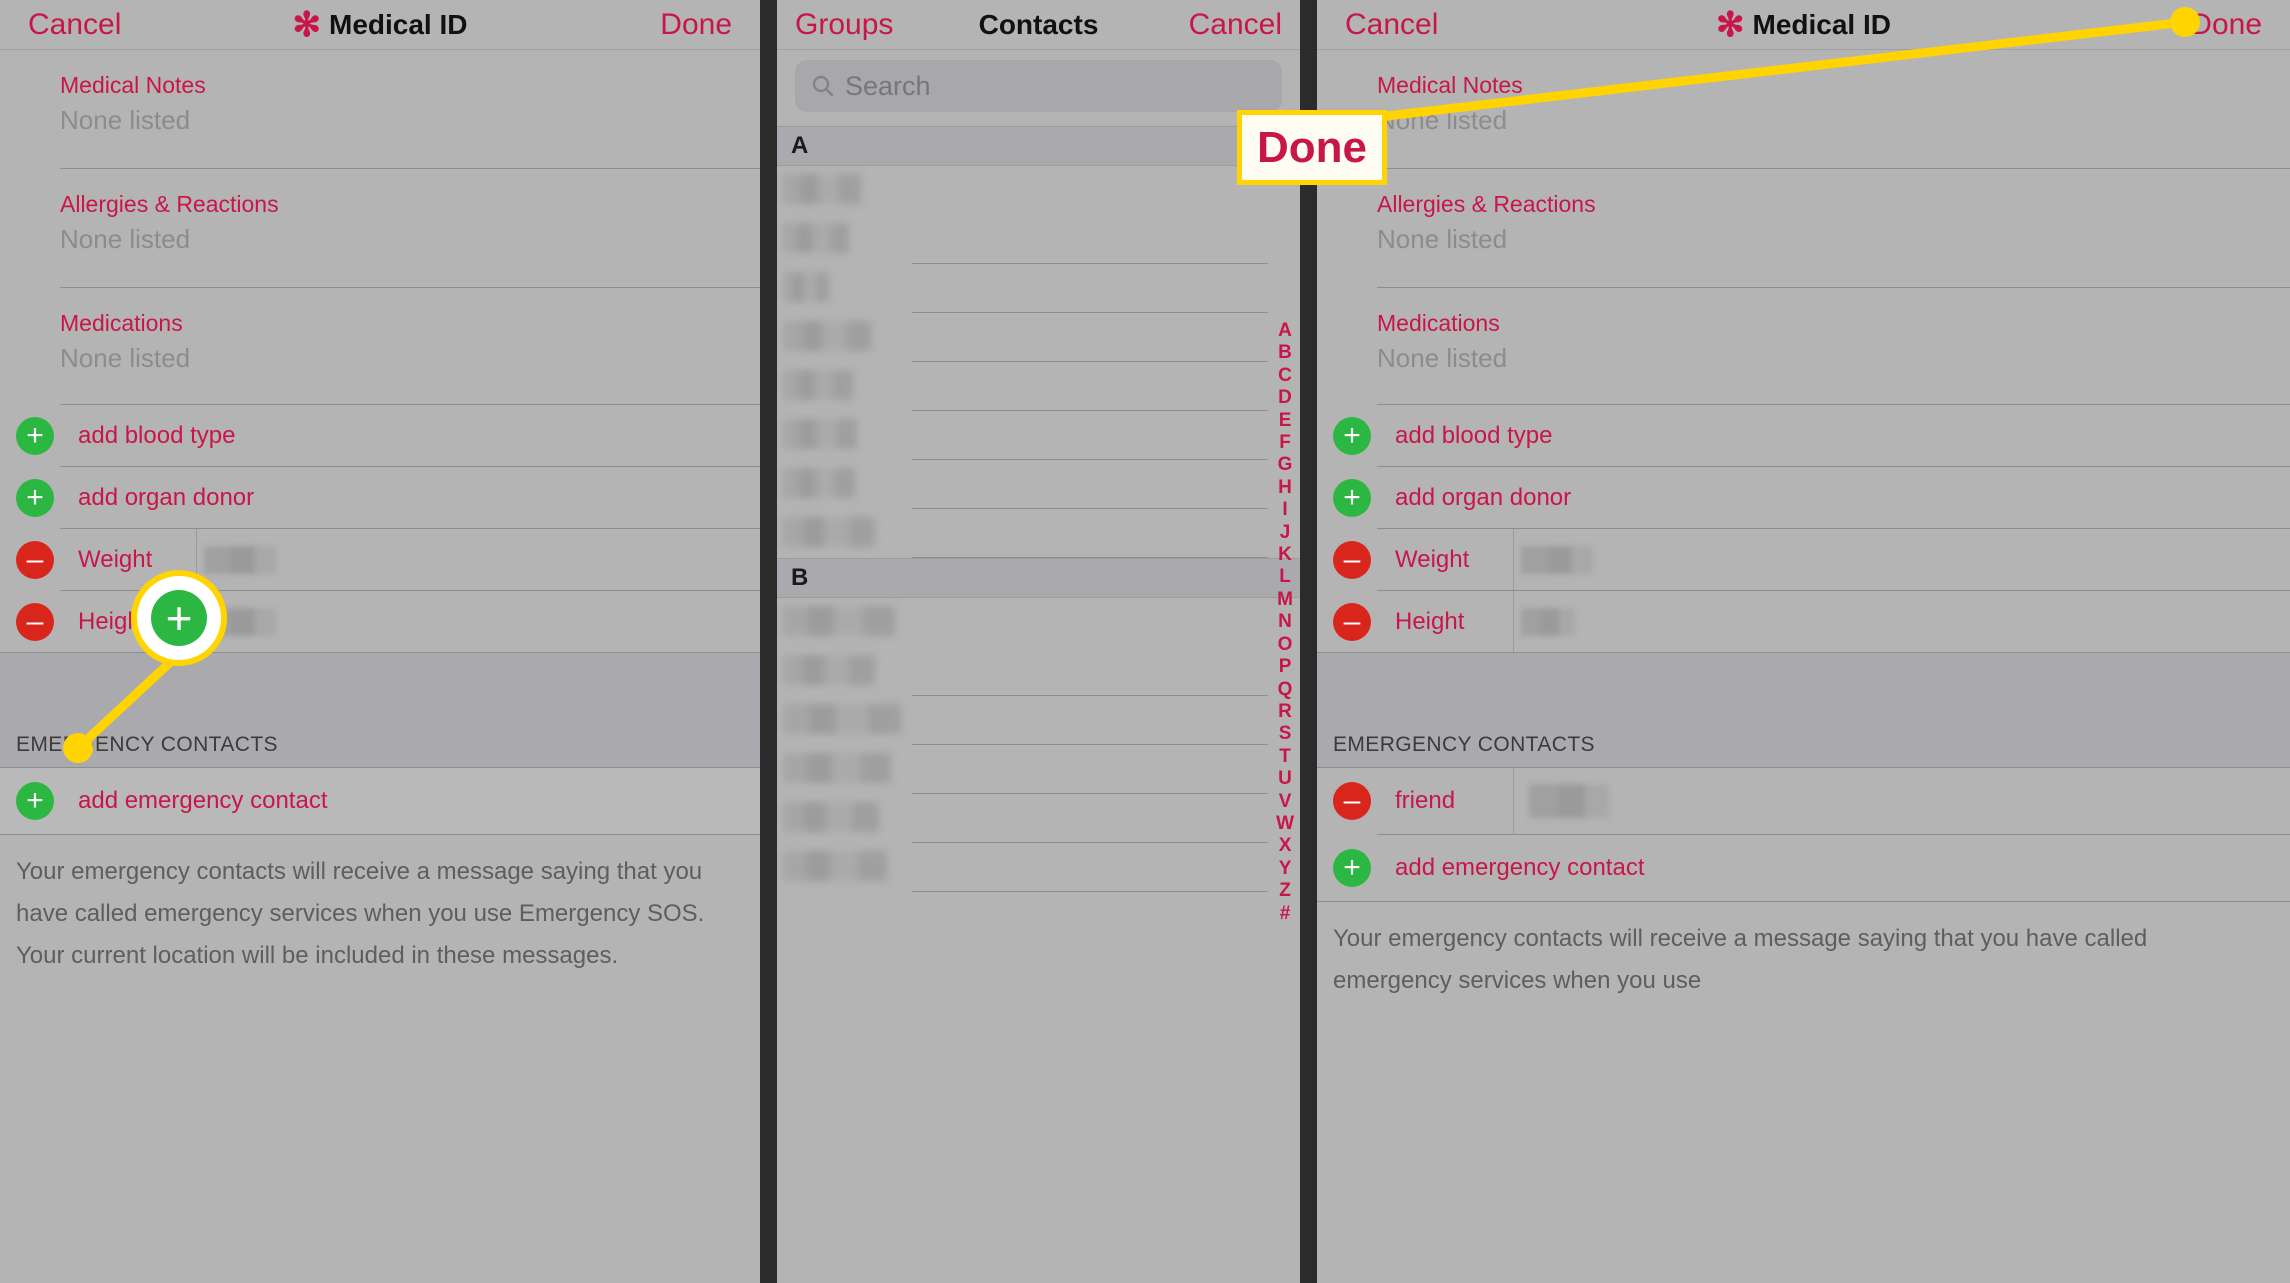  I want to click on alpha-index-letter: Q, so click(1285, 690).